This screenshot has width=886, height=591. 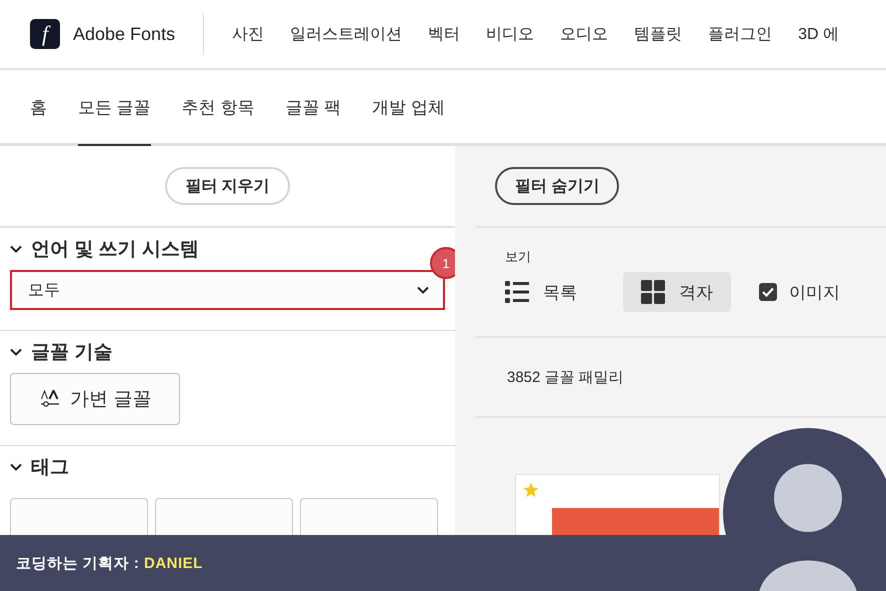 What do you see at coordinates (45, 34) in the screenshot?
I see `logo-icon: f` at bounding box center [45, 34].